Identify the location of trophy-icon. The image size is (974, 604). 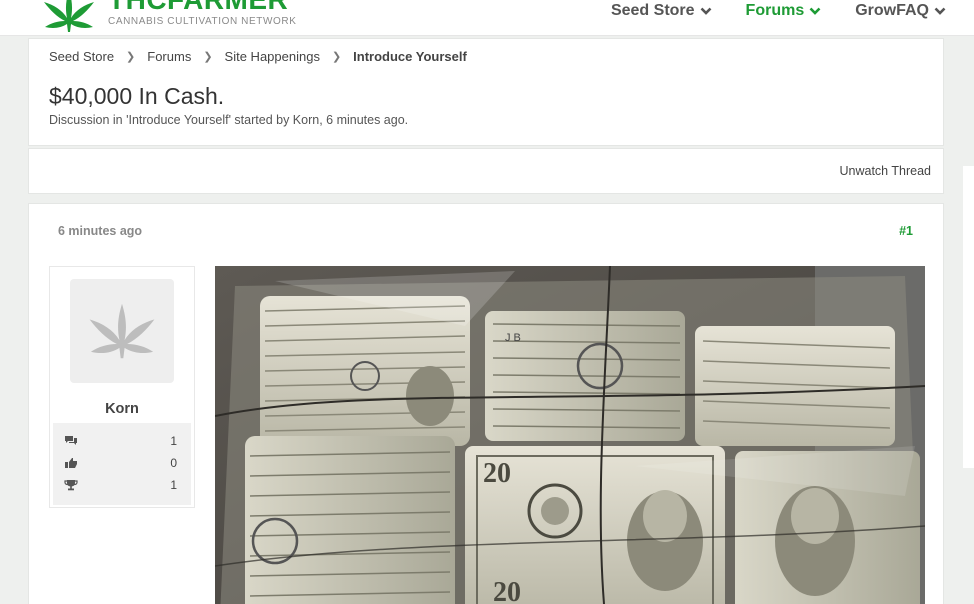
(71, 485).